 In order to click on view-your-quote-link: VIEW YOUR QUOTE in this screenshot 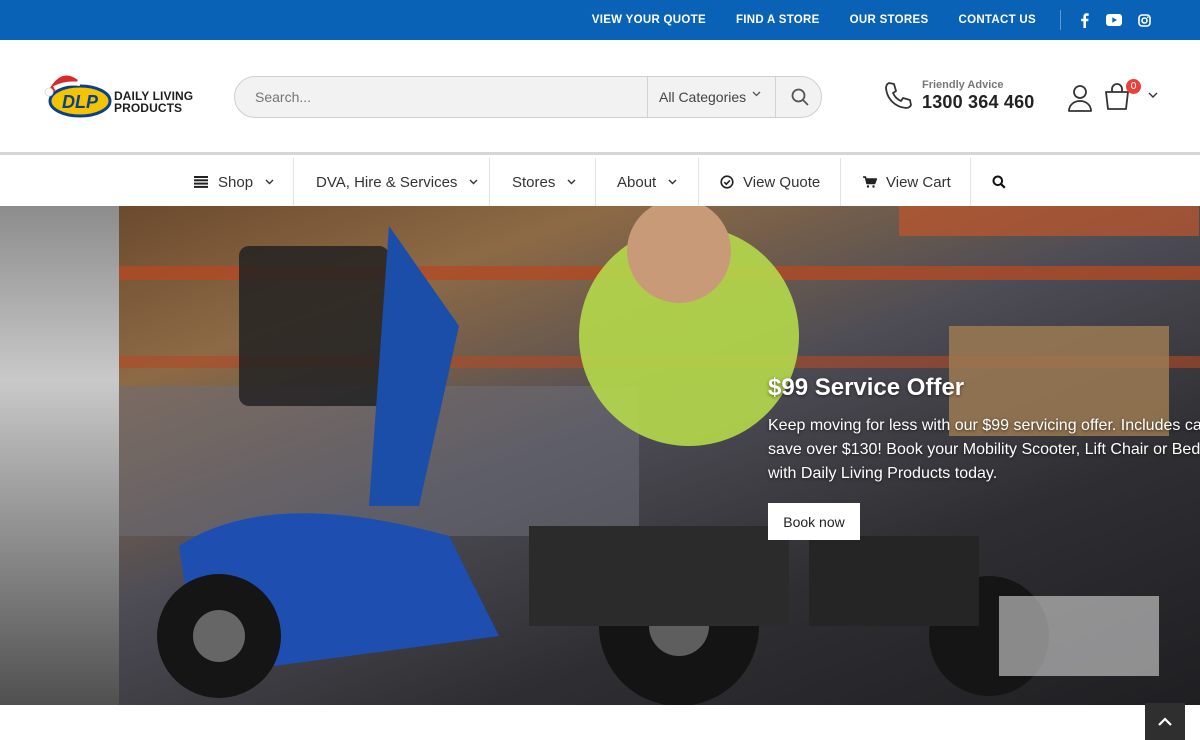, I will do `click(649, 20)`.